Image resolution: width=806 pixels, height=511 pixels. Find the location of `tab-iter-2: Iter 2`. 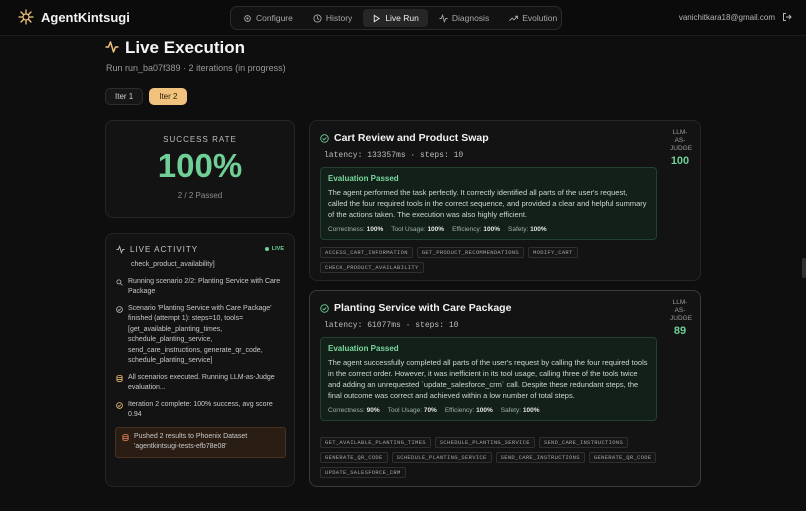

tab-iter-2: Iter 2 is located at coordinates (168, 96).